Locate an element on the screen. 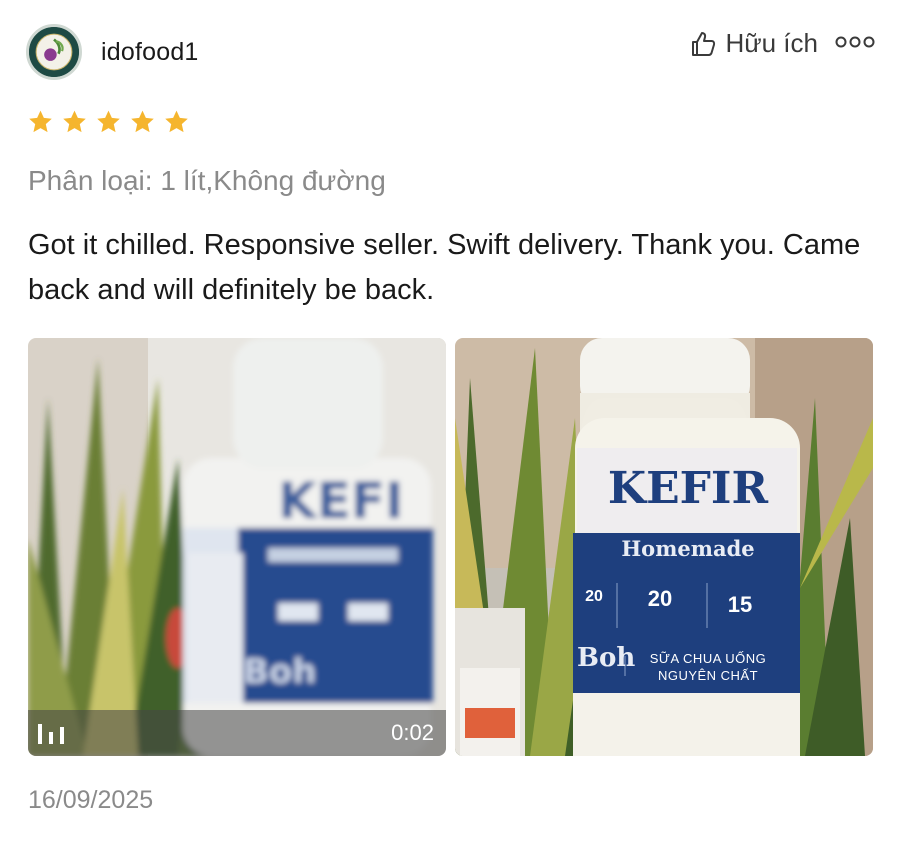 The width and height of the screenshot is (900, 848). product-line-1: SỮA CHUA UỐNG is located at coordinates (708, 658).